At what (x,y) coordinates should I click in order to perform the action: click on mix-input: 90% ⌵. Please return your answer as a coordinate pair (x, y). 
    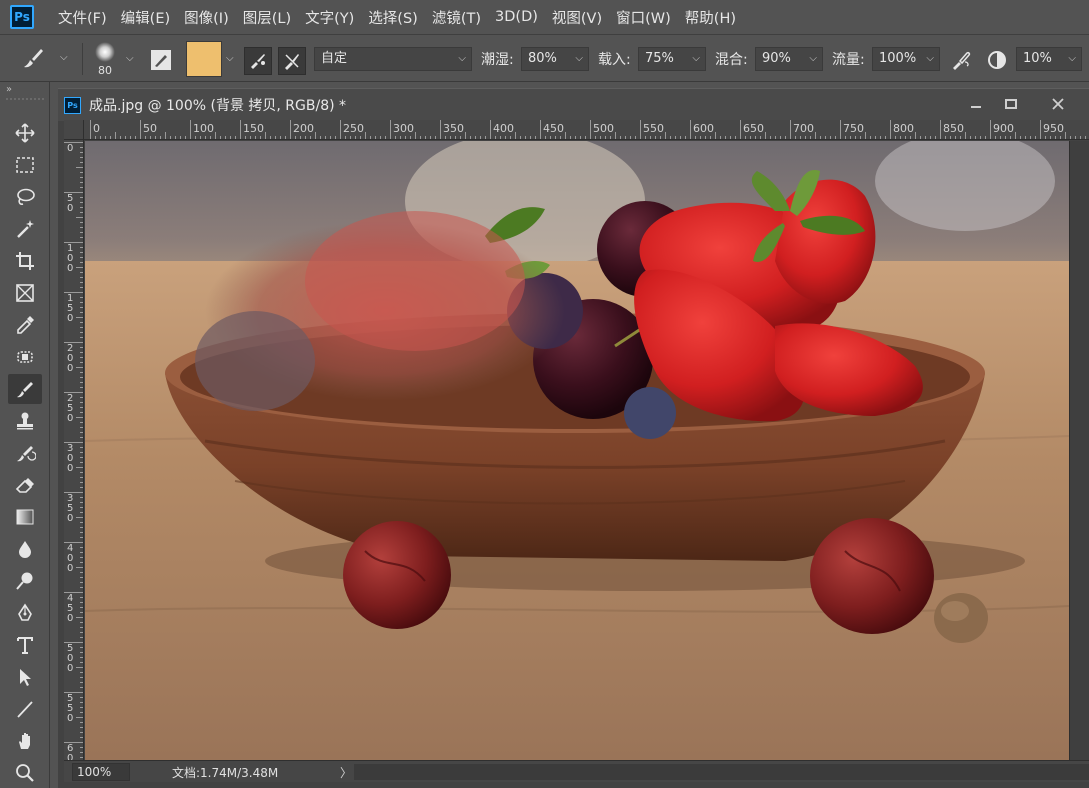
    Looking at the image, I should click on (789, 59).